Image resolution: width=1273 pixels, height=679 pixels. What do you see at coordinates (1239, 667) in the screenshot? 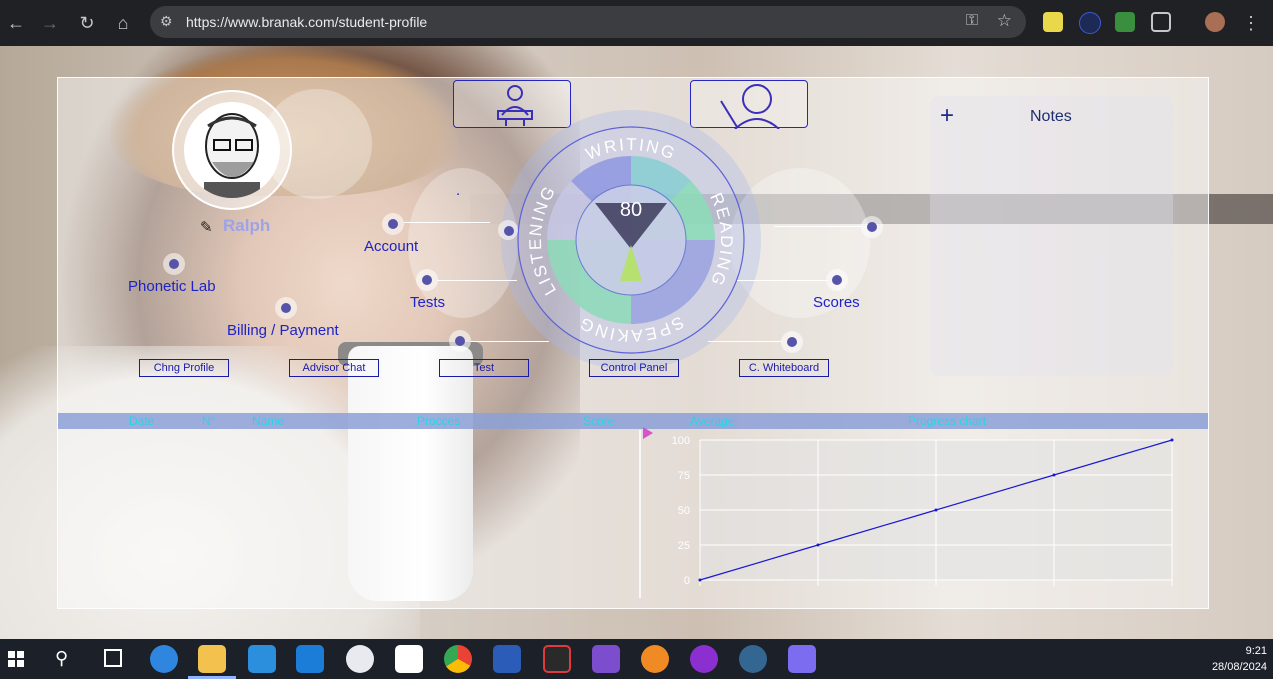
I see `clock-date: 28/08/2024` at bounding box center [1239, 667].